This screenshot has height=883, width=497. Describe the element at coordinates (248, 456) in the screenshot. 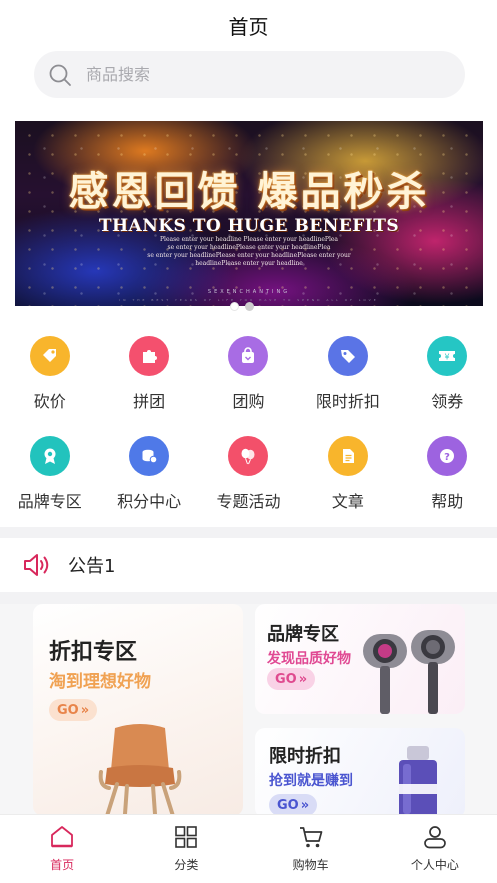

I see `balloons-icon` at that location.